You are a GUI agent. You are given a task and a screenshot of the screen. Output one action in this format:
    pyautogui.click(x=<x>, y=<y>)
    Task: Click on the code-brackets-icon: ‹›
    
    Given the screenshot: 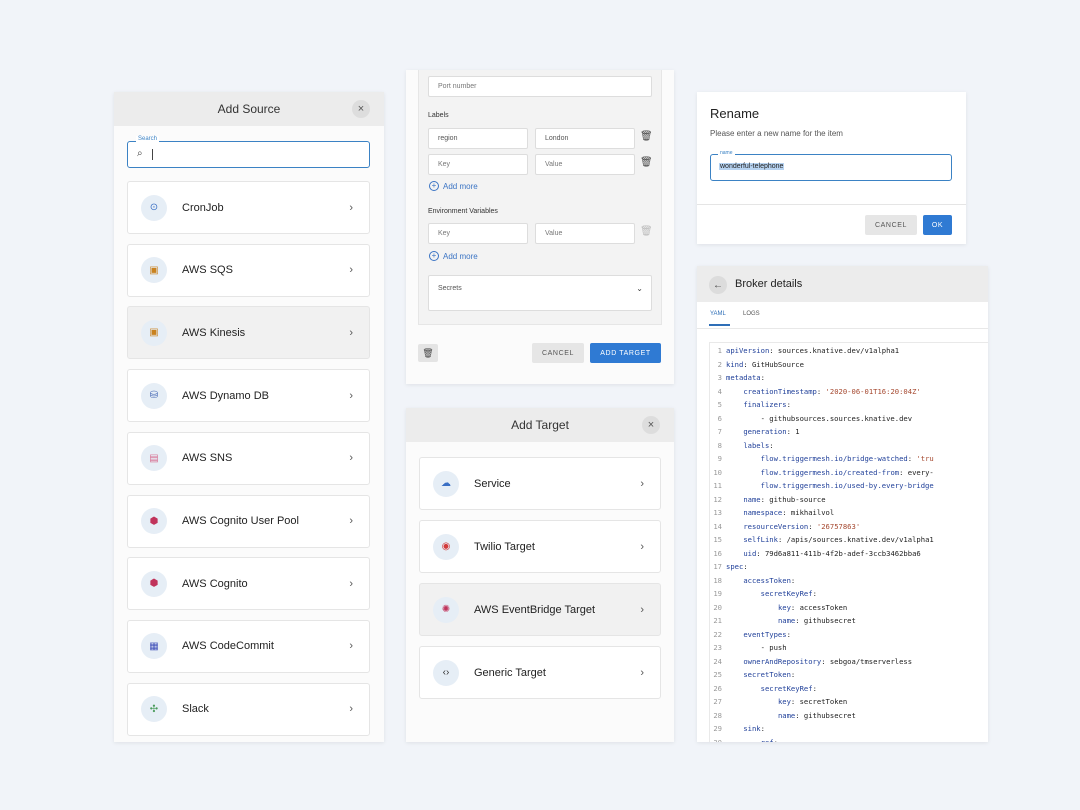 What is the action you would take?
    pyautogui.click(x=446, y=672)
    